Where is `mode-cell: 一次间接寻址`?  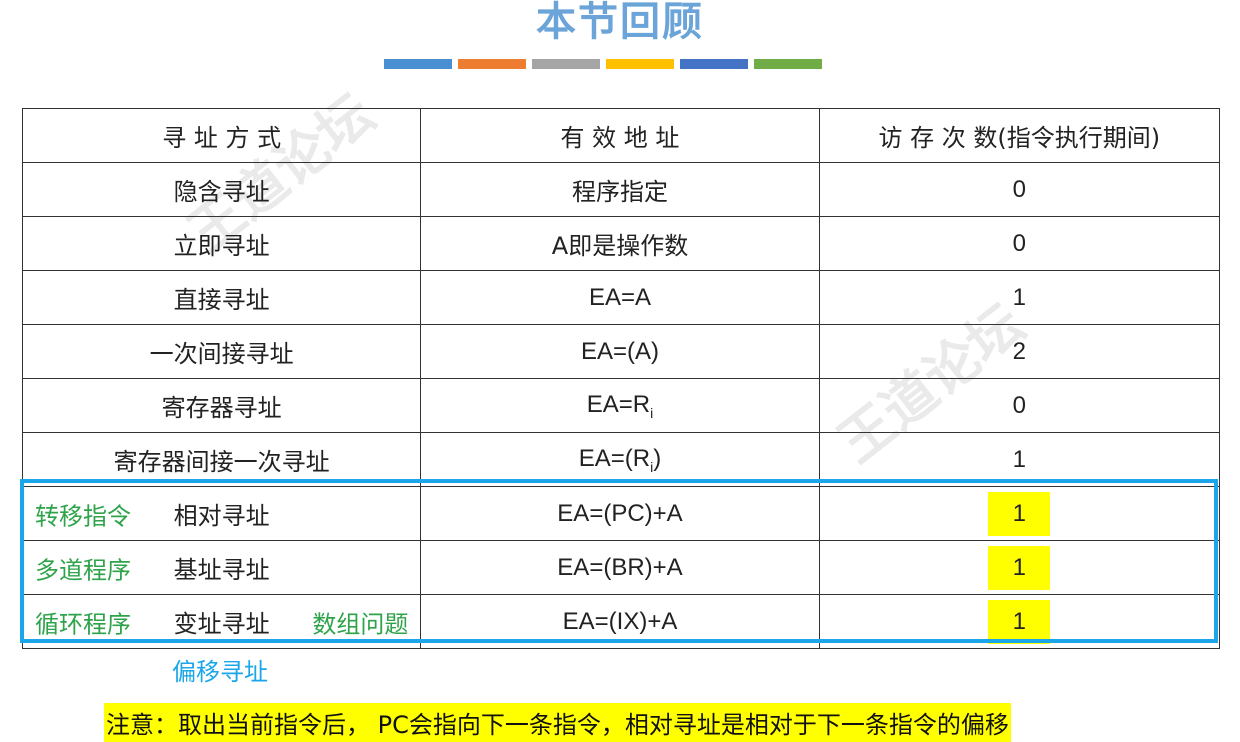 mode-cell: 一次间接寻址 is located at coordinates (221, 351).